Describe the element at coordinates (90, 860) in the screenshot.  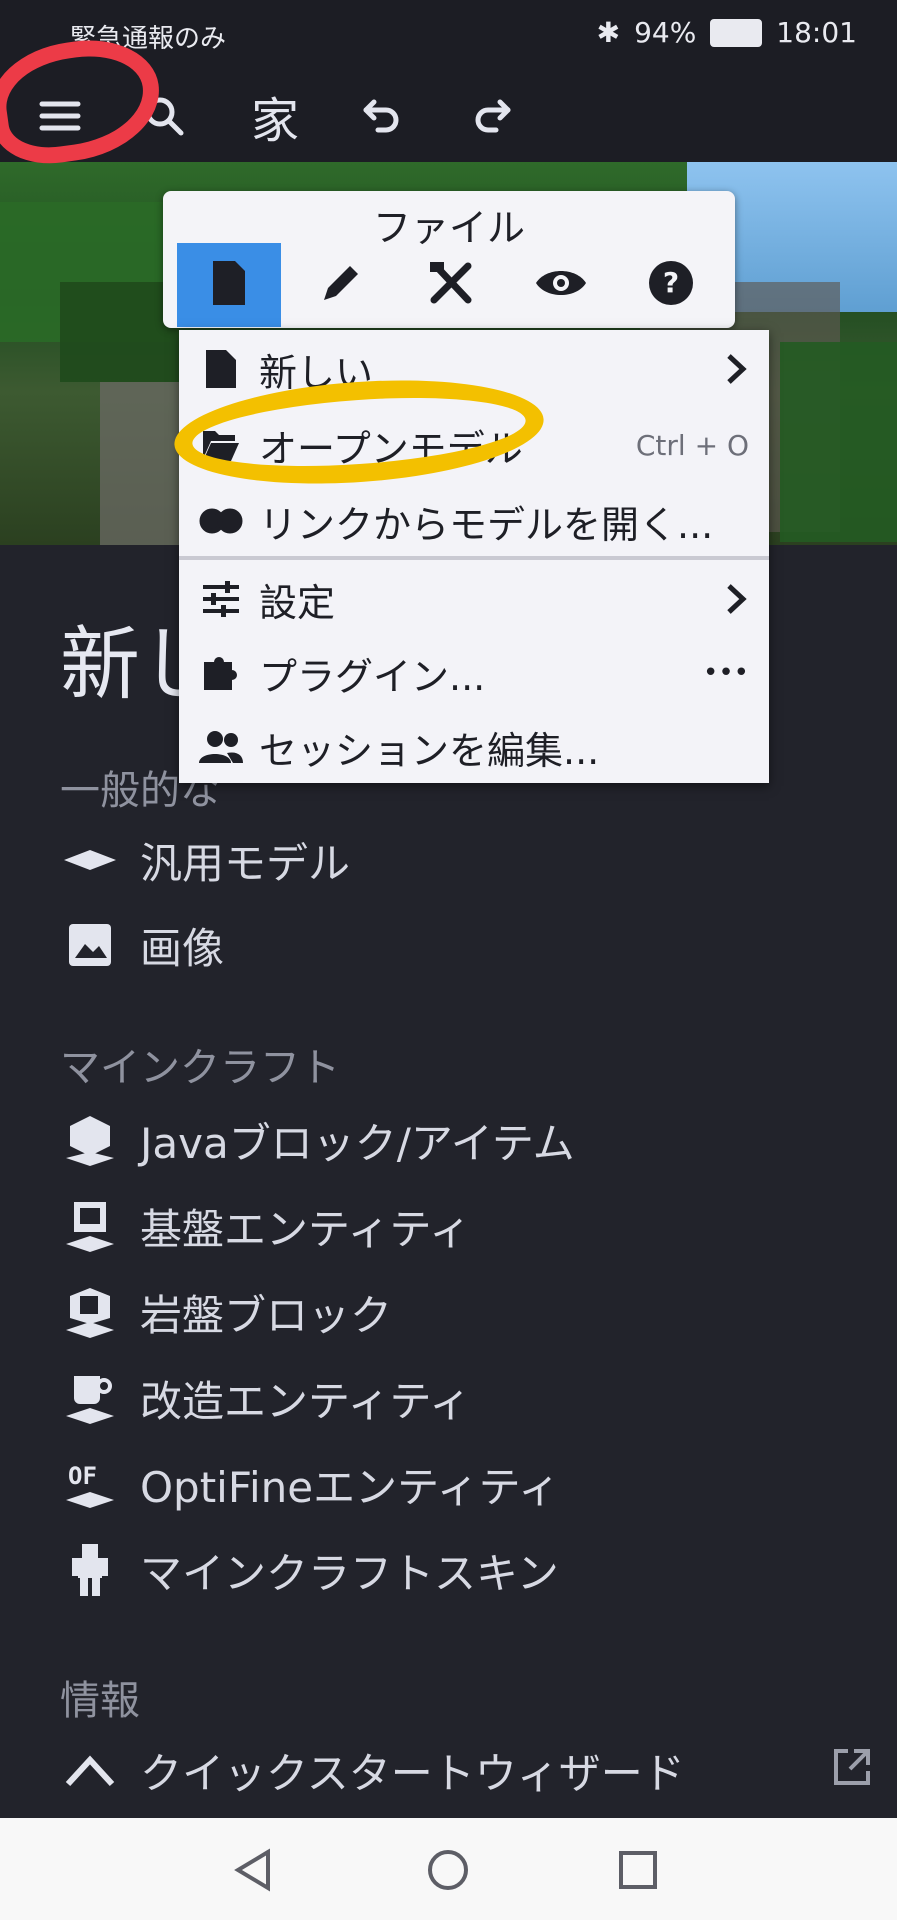
I see `plane-icon` at that location.